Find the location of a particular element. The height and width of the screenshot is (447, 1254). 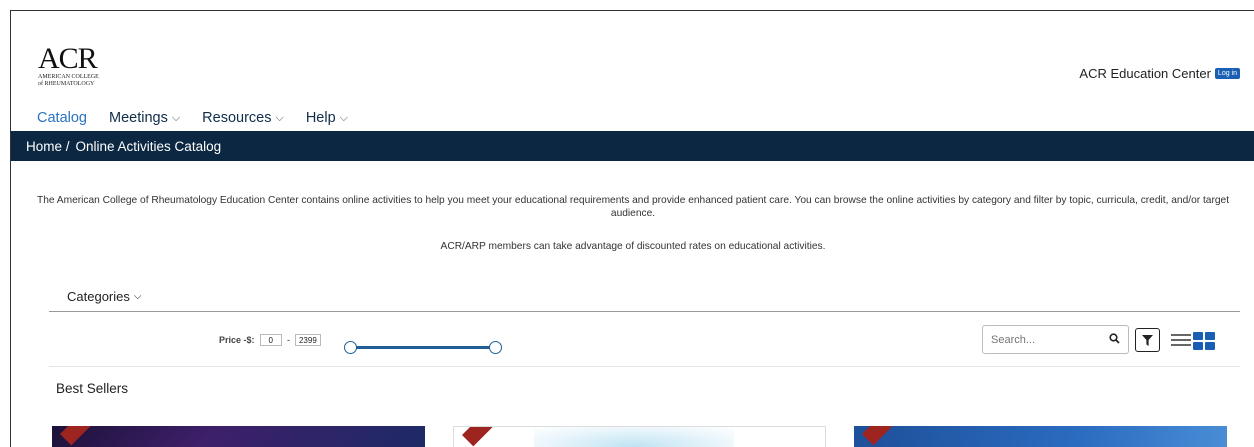

price-range-slider is located at coordinates (423, 348).